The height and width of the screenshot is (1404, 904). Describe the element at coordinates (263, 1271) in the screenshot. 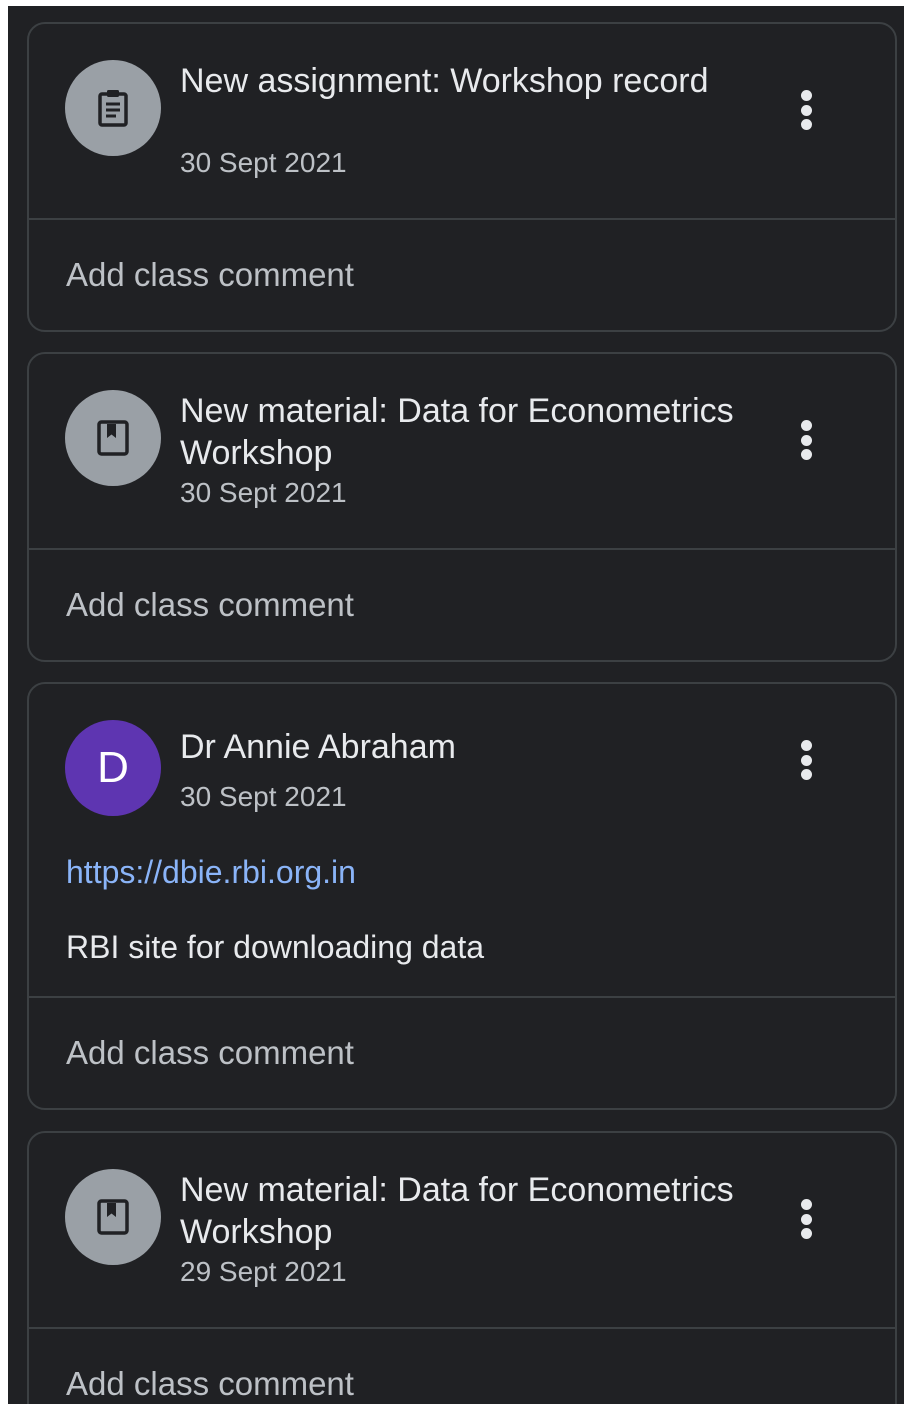

I see `post-date: 29 Sept 2021` at that location.